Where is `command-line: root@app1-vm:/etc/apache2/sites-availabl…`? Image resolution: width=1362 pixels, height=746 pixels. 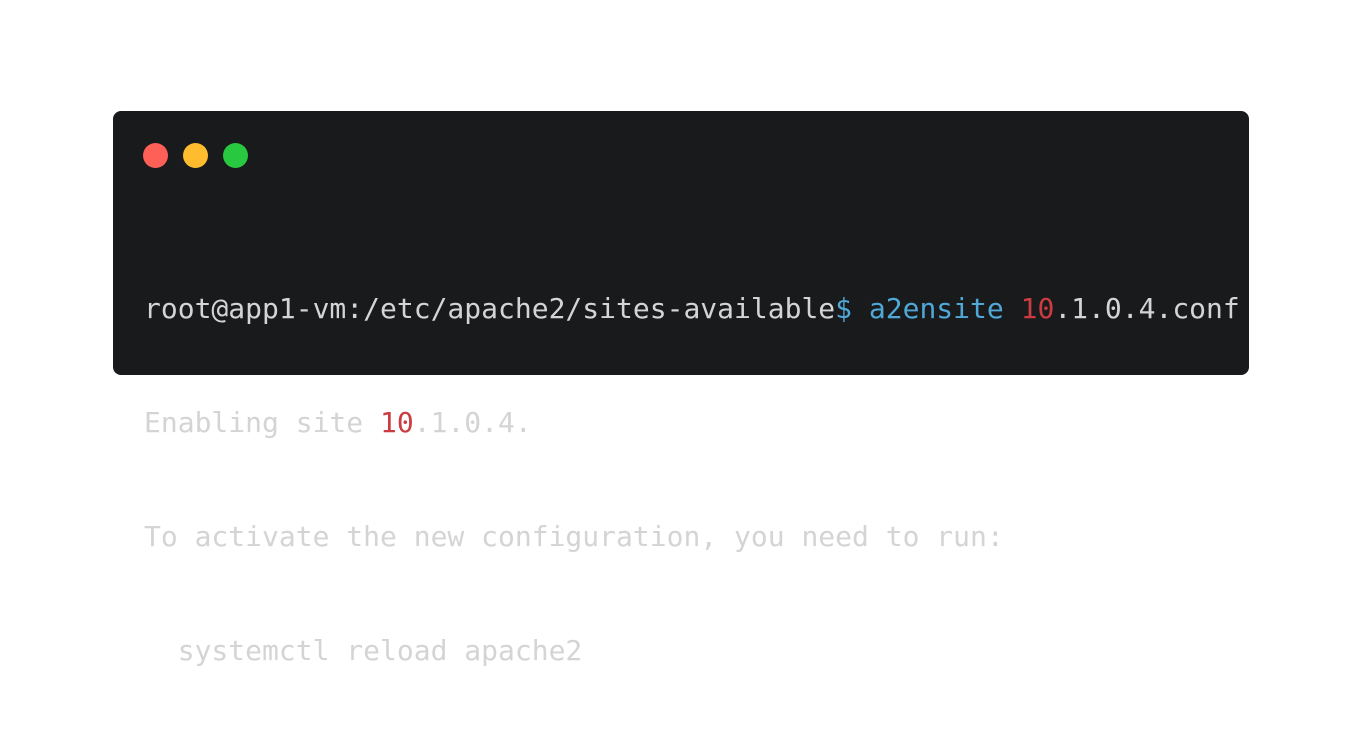 command-line: root@app1-vm:/etc/apache2/sites-availabl… is located at coordinates (692, 309).